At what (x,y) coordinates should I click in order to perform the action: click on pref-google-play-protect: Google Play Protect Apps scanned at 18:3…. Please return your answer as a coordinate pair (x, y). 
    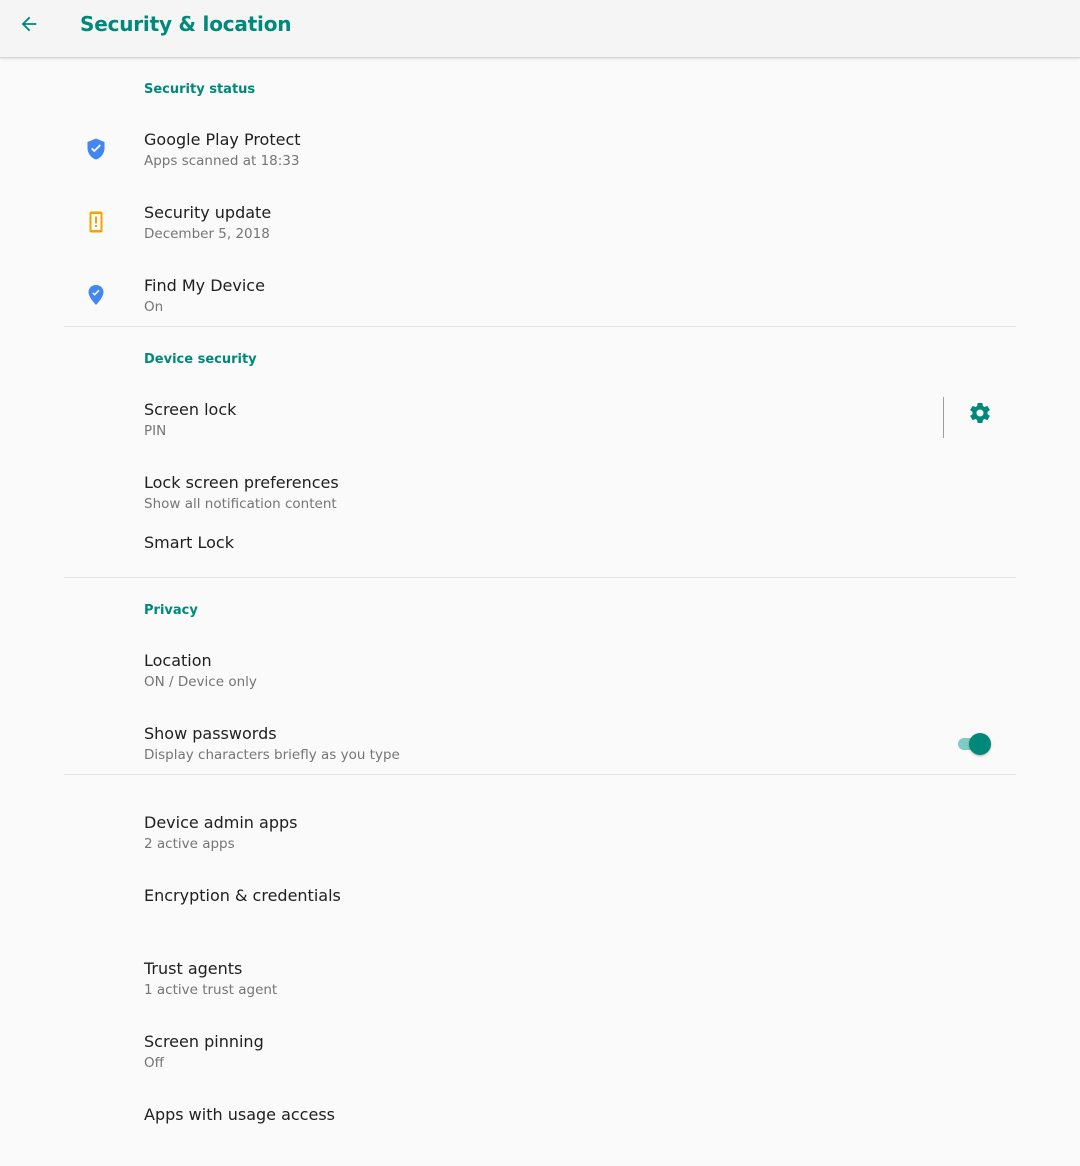
    Looking at the image, I should click on (540, 153).